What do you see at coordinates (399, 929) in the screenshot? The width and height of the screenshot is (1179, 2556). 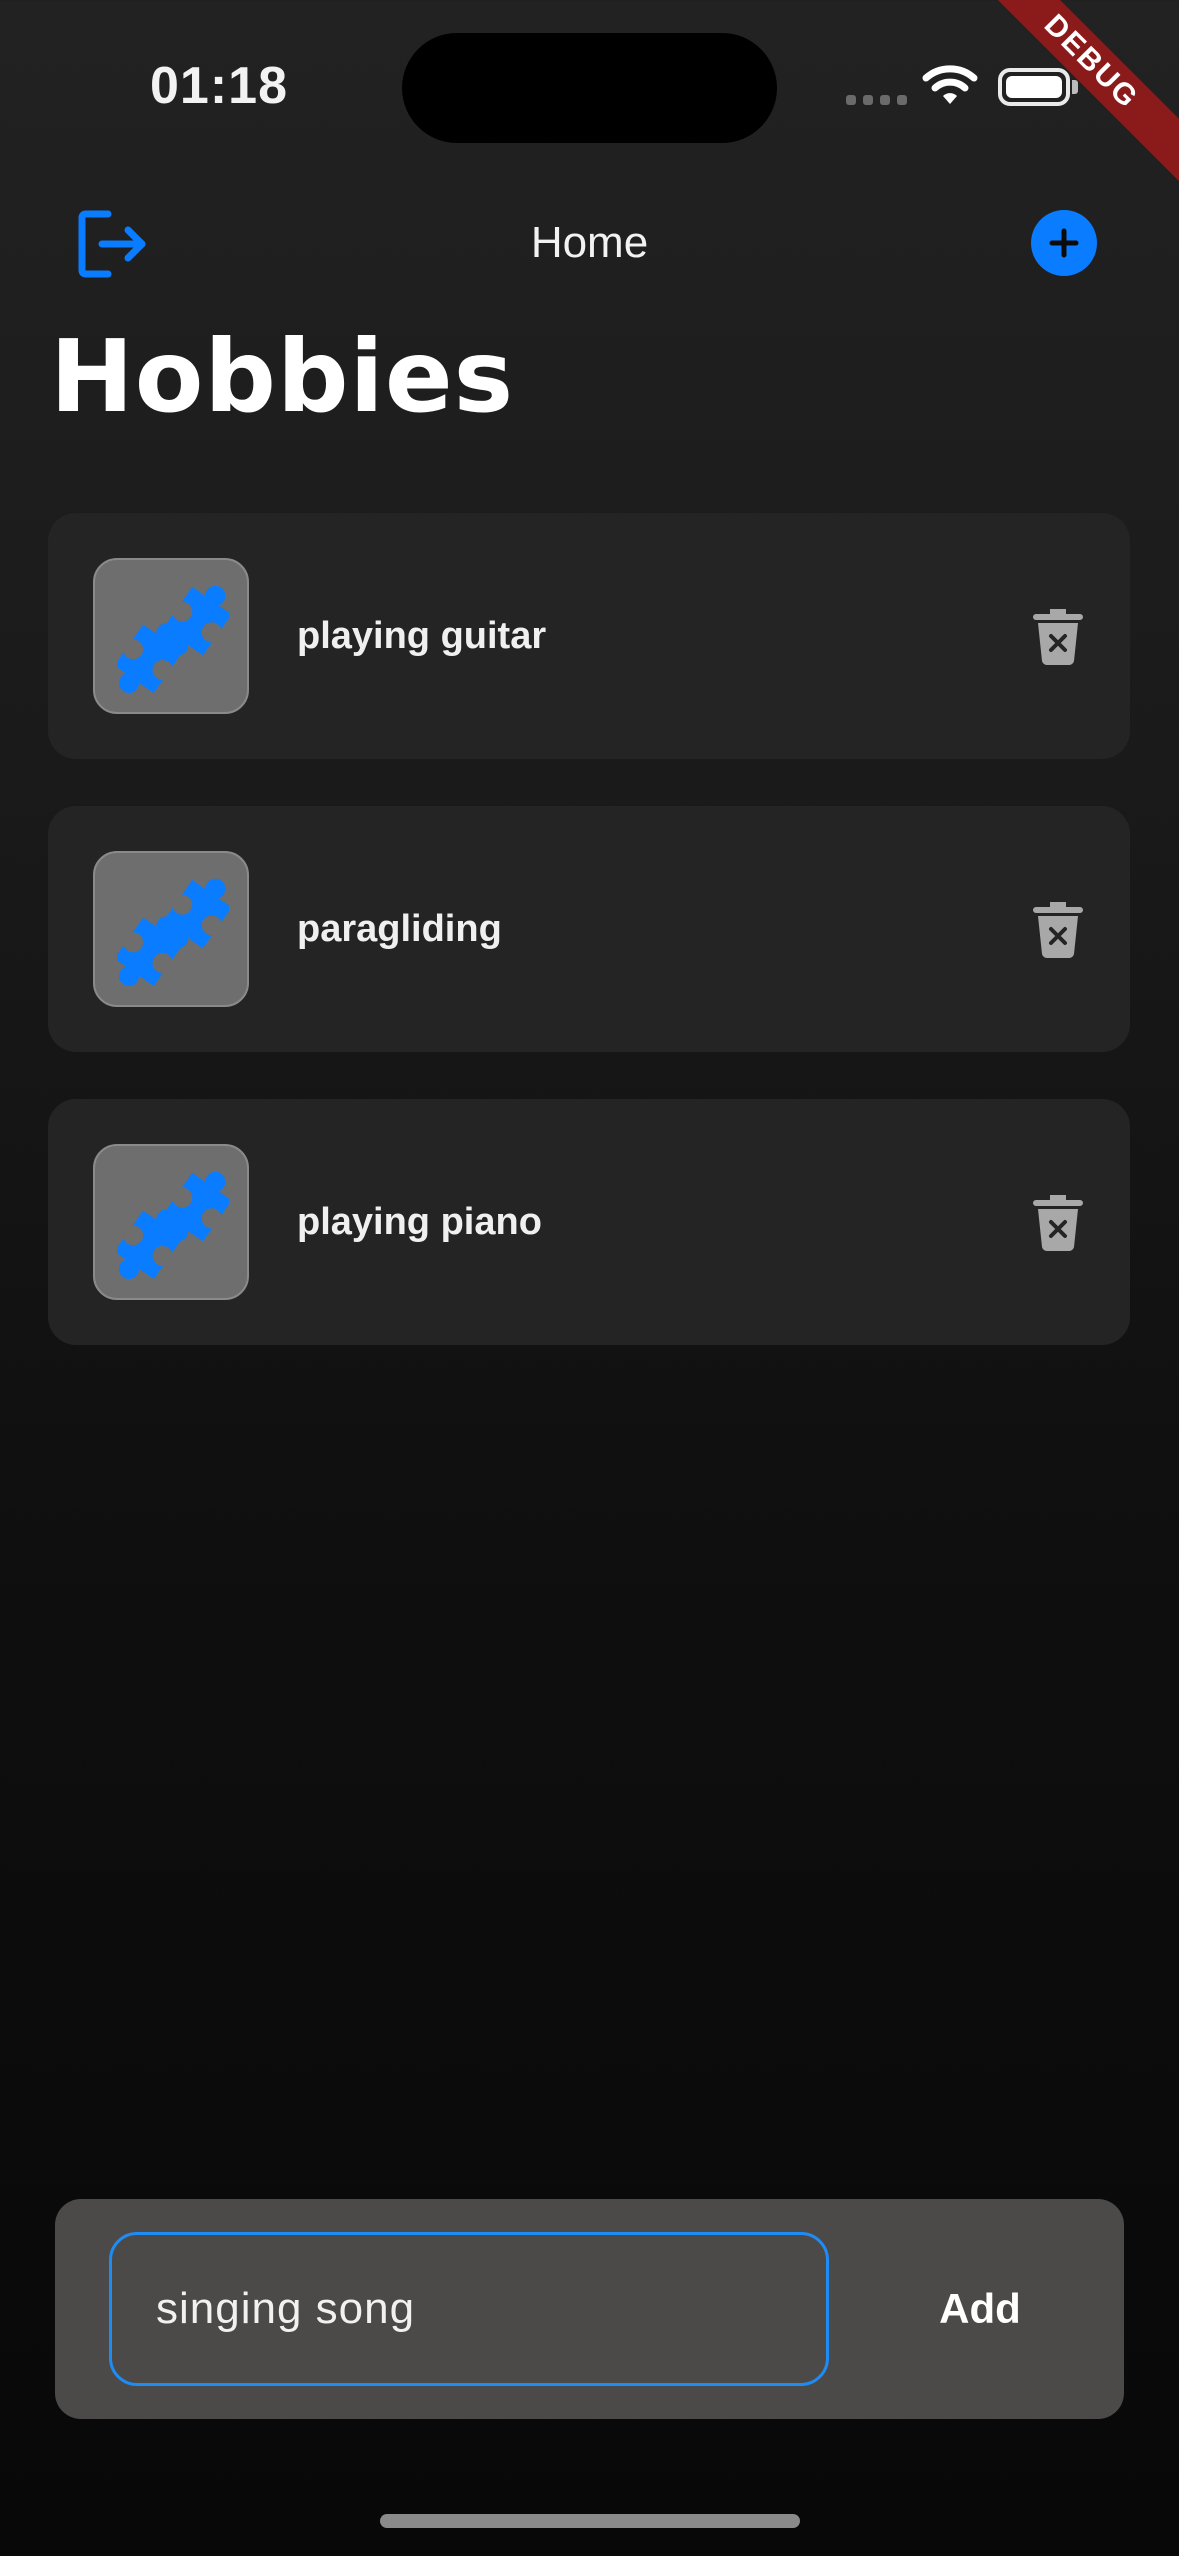 I see `hobby-label: paragliding` at bounding box center [399, 929].